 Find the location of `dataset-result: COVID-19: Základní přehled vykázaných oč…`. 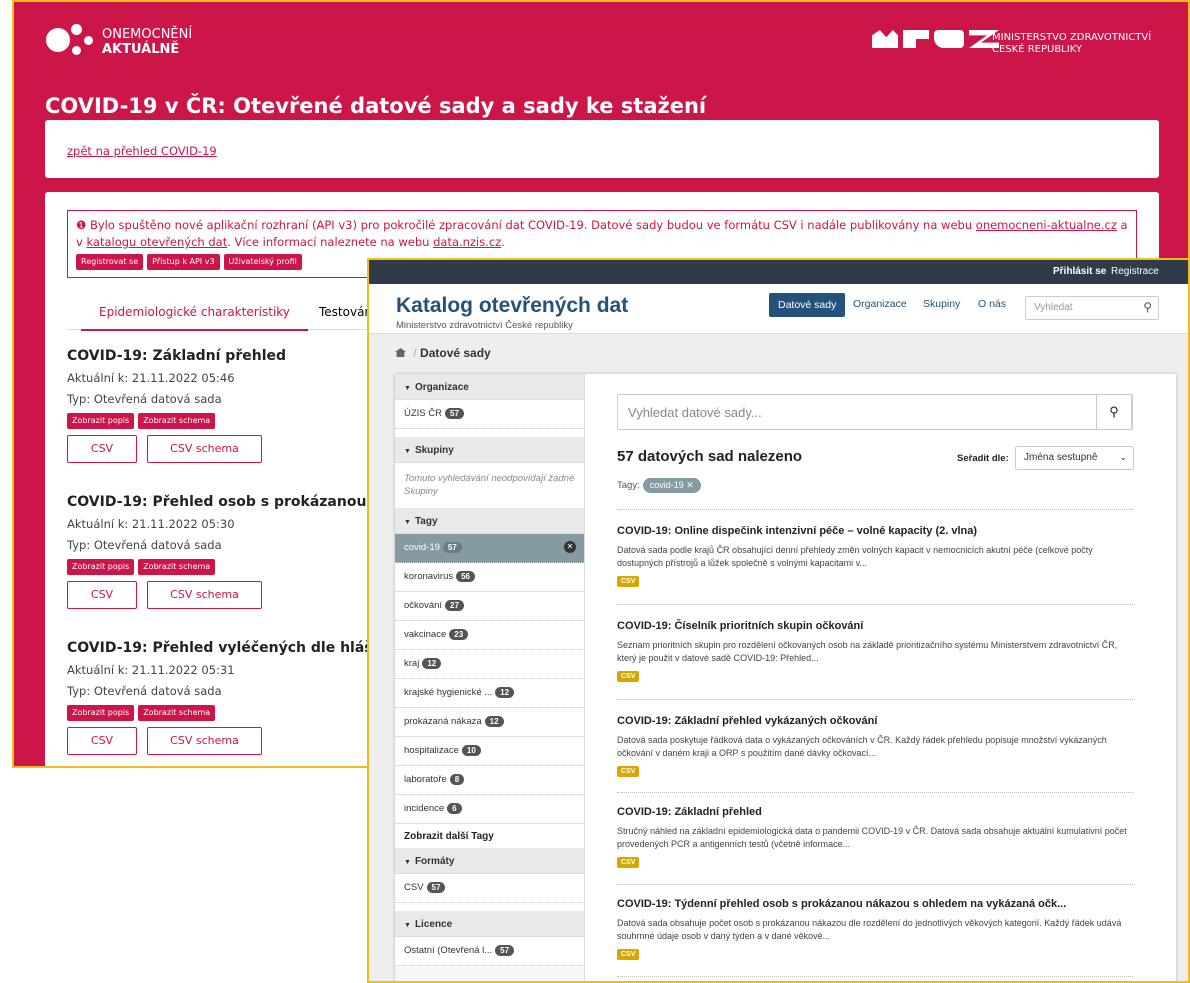

dataset-result: COVID-19: Základní přehled vykázaných oč… is located at coordinates (877, 746).